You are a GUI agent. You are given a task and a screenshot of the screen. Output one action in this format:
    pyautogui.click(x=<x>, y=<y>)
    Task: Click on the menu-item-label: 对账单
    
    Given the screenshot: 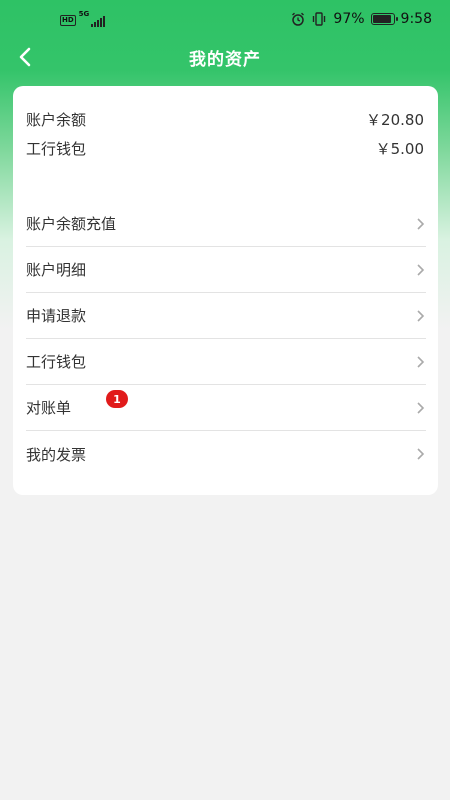 What is the action you would take?
    pyautogui.click(x=49, y=408)
    